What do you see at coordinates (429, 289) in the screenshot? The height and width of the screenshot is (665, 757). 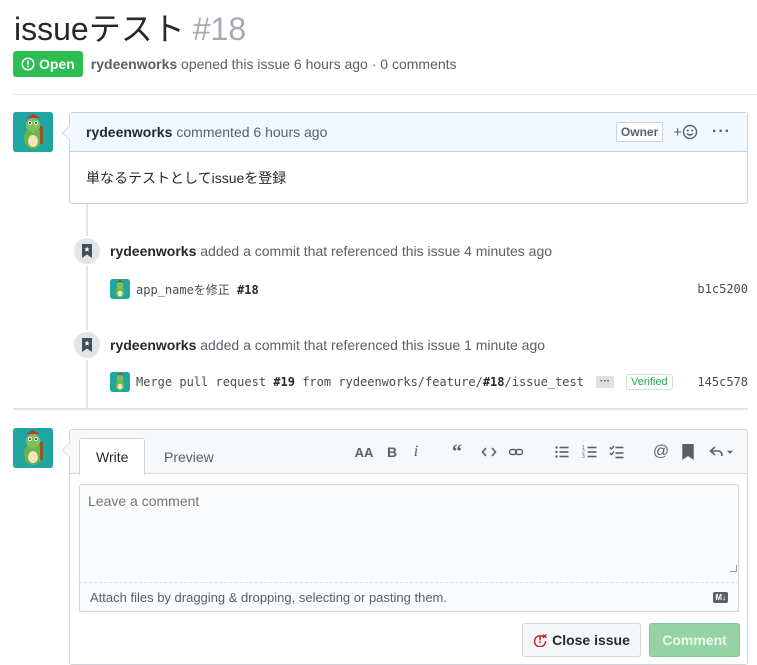 I see `commit-row-1: app_nameを修正 #18 b1c5200` at bounding box center [429, 289].